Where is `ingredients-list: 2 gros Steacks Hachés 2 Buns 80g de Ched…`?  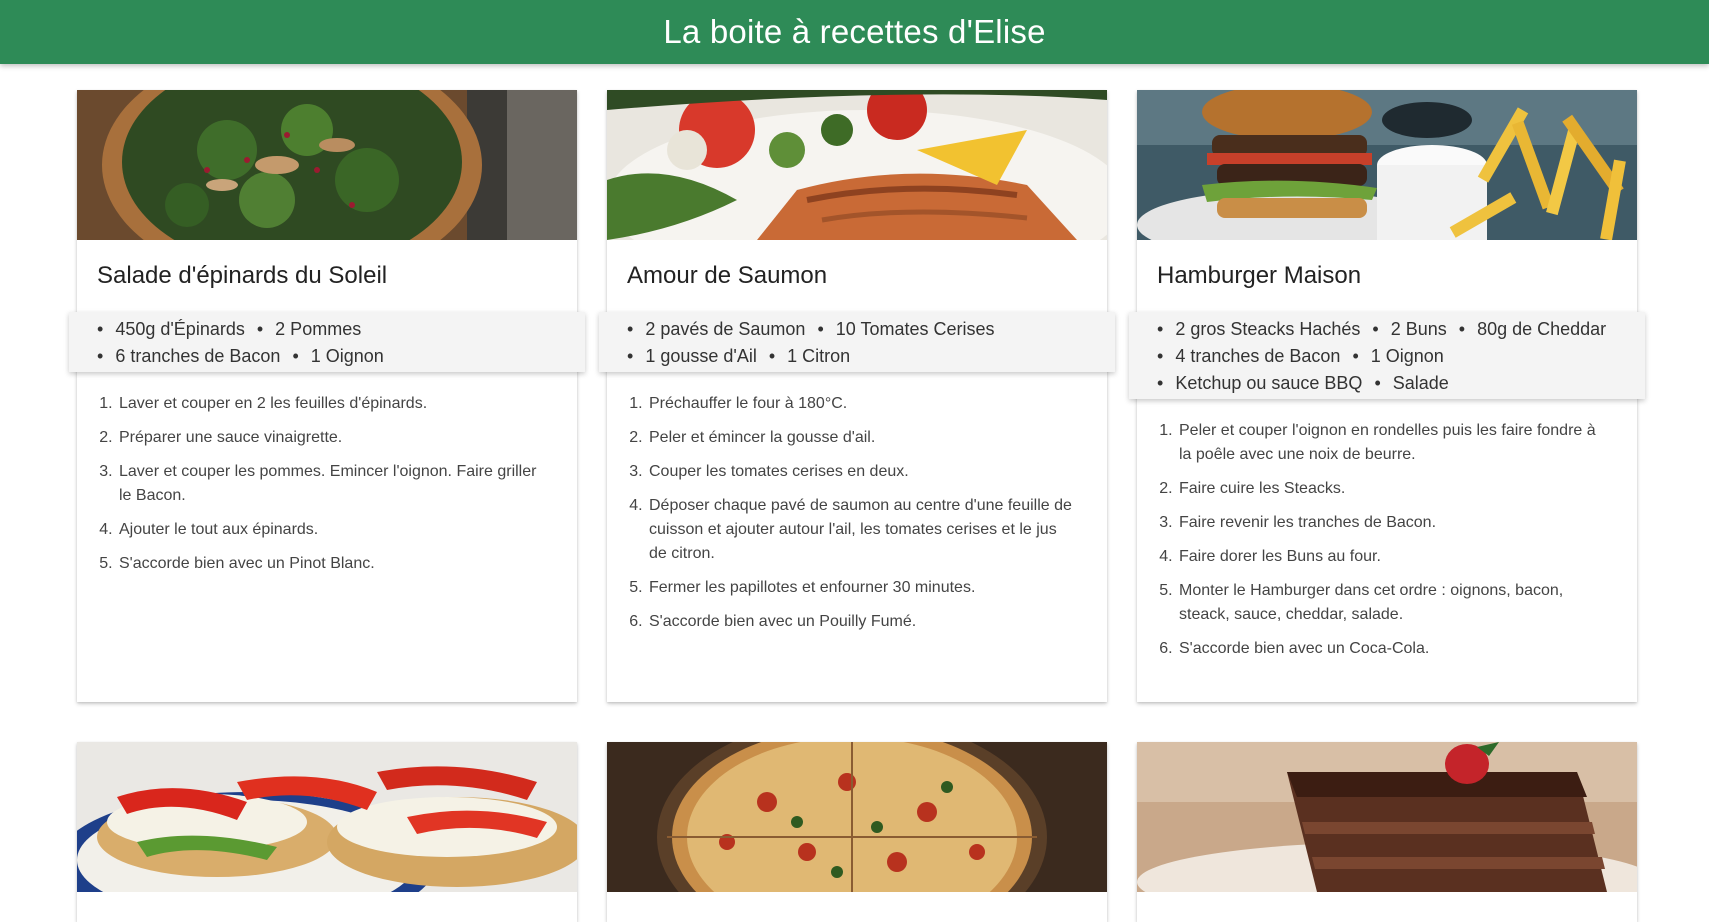 ingredients-list: 2 gros Steacks Hachés 2 Buns 80g de Ched… is located at coordinates (1387, 355).